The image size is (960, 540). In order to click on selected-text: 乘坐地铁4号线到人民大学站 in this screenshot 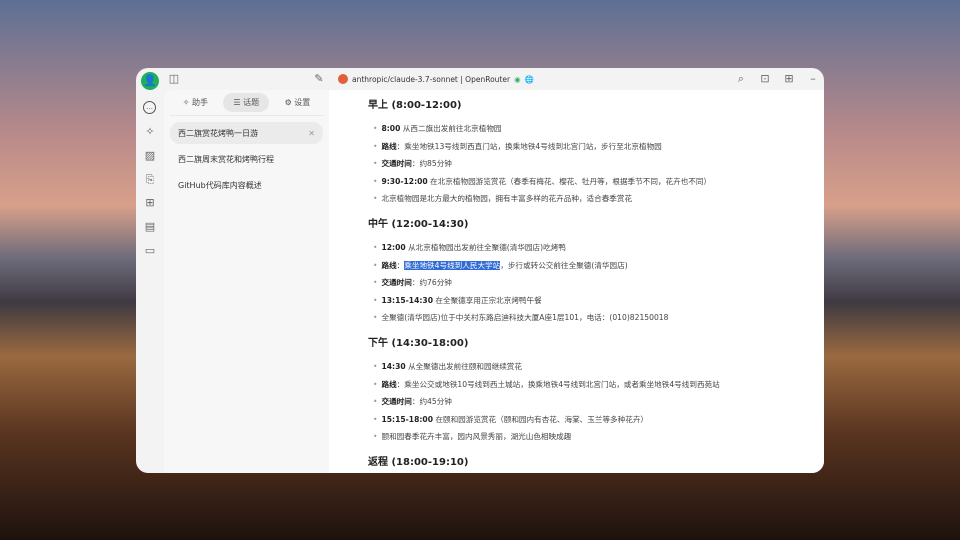, I will do `click(452, 265)`.